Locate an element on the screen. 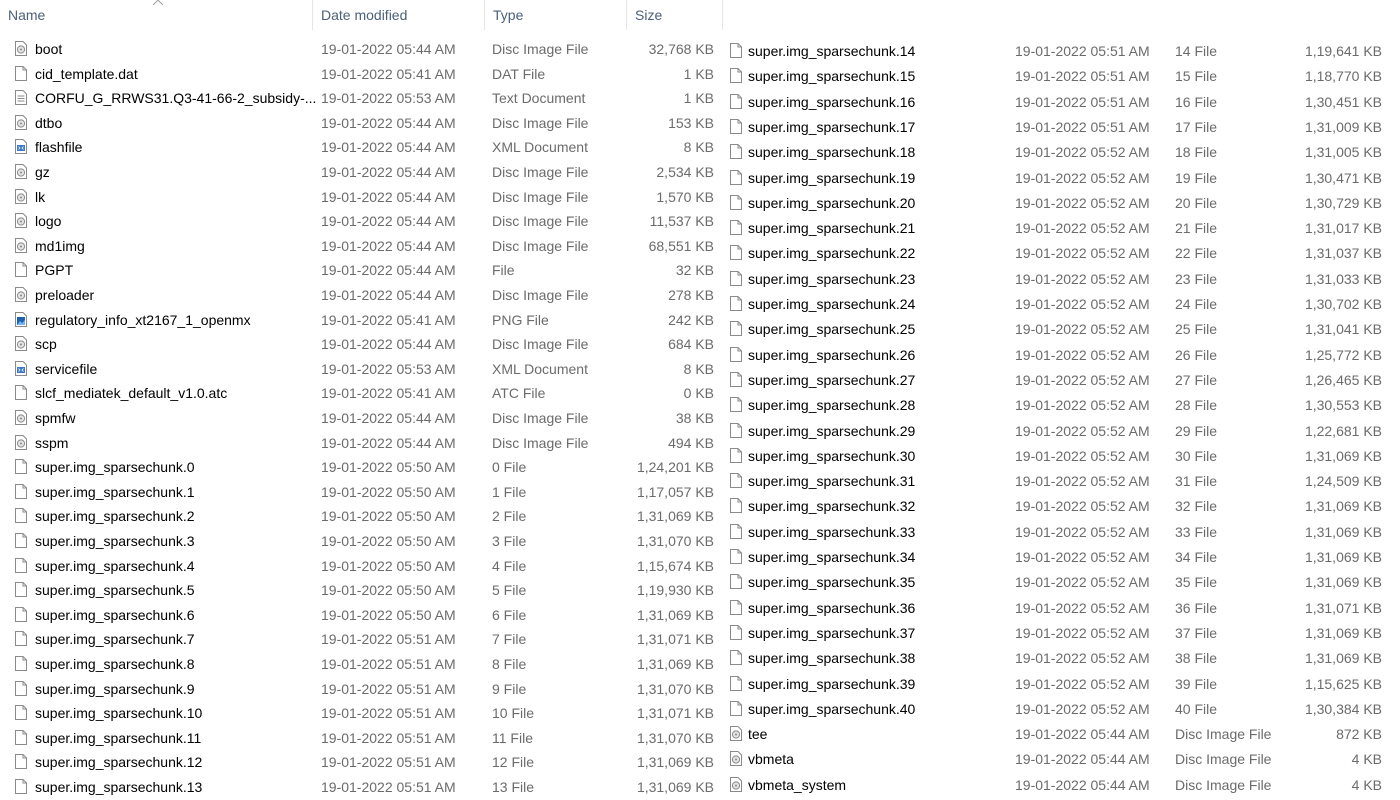 The image size is (1400, 800). file-type: DAT File is located at coordinates (519, 73).